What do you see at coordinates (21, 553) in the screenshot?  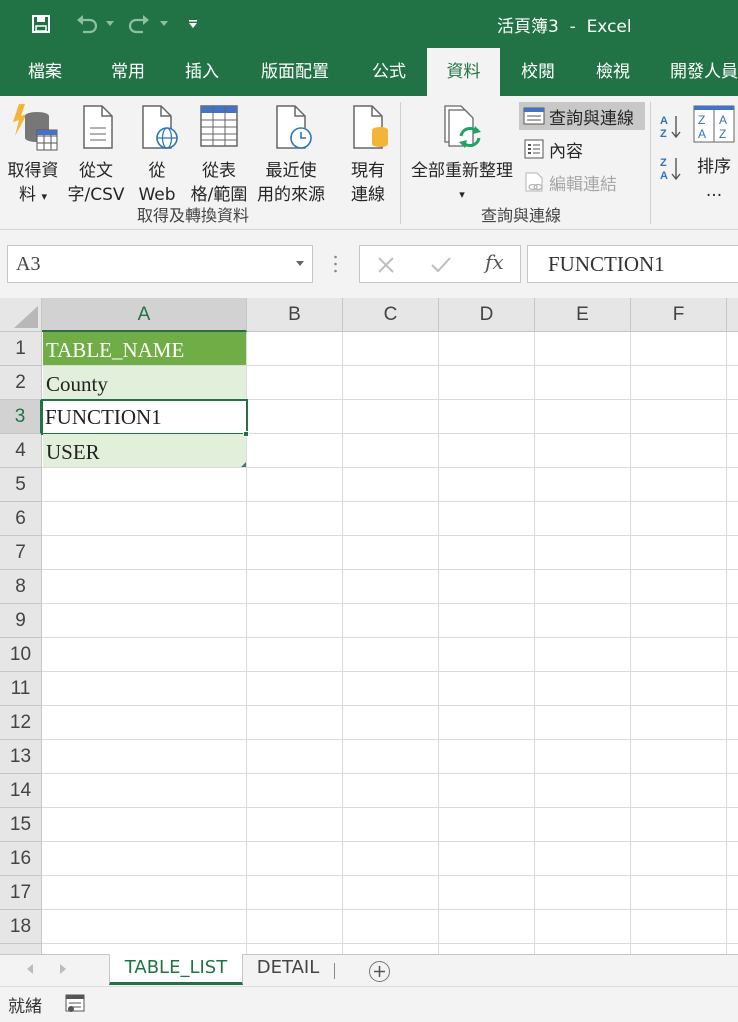 I see `row-header-7: 7` at bounding box center [21, 553].